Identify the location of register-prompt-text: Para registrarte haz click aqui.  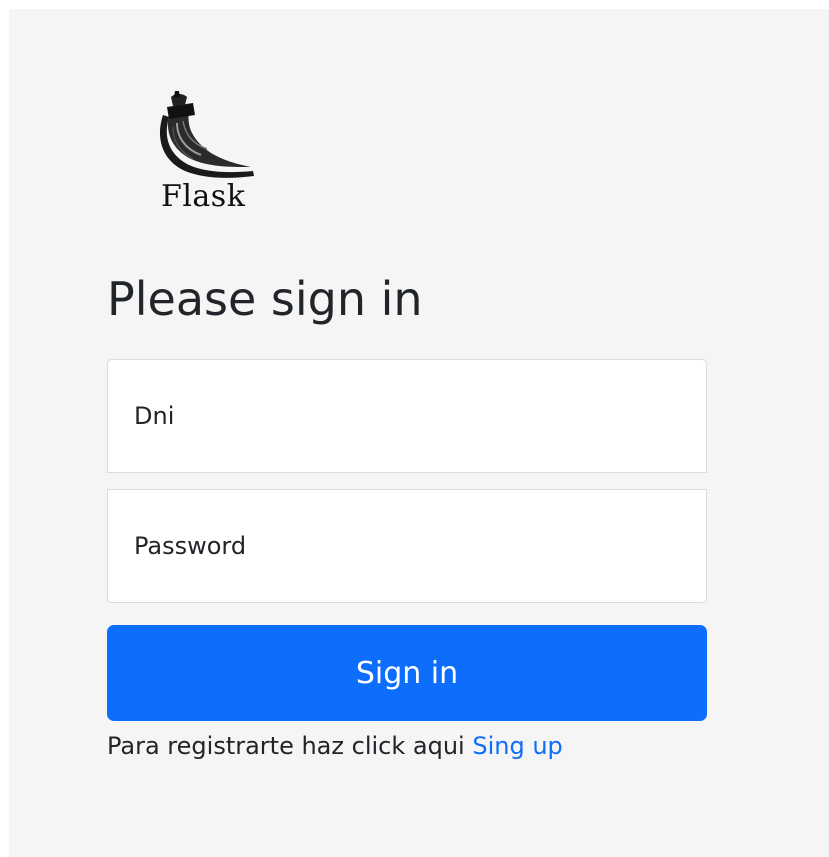
(286, 746).